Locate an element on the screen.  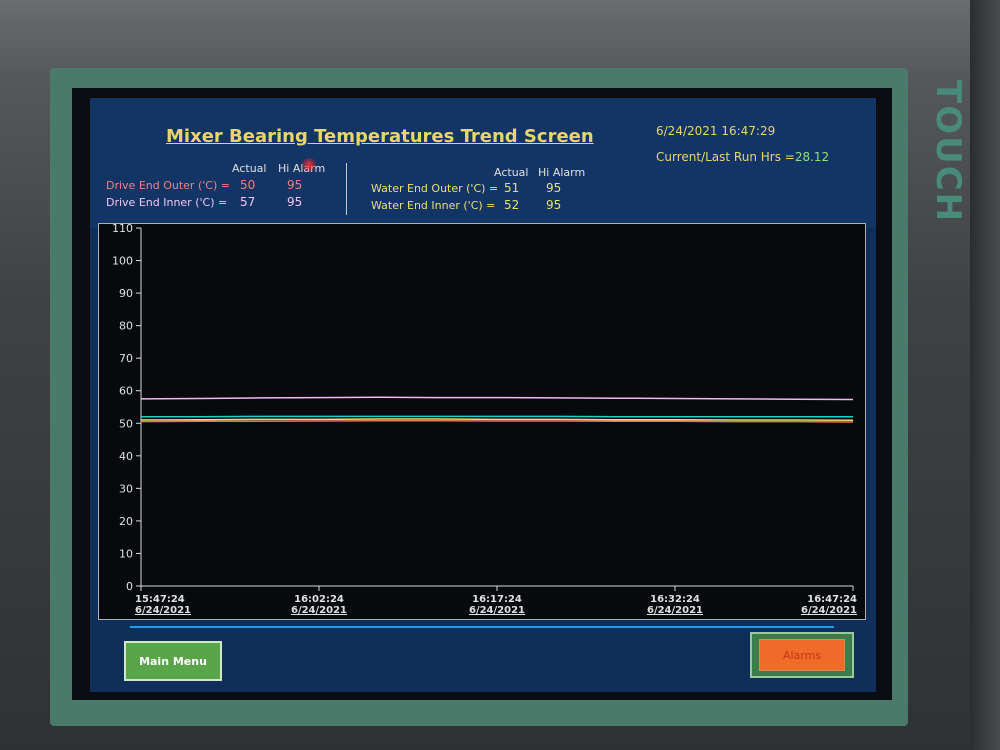
drive-end-inner-actual: 57 is located at coordinates (248, 202).